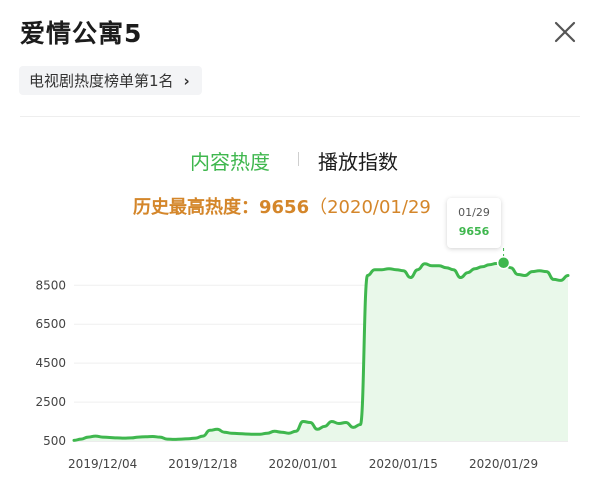 The width and height of the screenshot is (600, 488). What do you see at coordinates (503, 263) in the screenshot?
I see `highlight-point` at bounding box center [503, 263].